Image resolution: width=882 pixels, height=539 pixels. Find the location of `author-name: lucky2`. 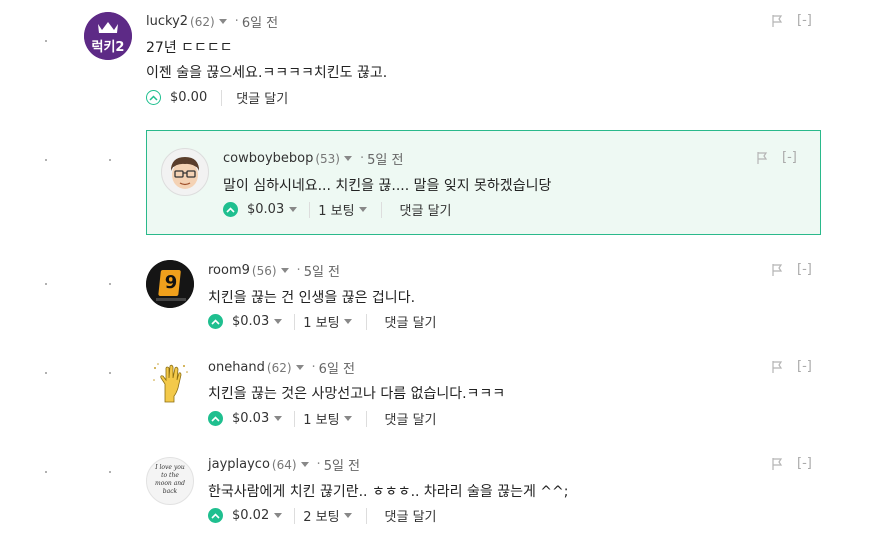

author-name: lucky2 is located at coordinates (167, 21).